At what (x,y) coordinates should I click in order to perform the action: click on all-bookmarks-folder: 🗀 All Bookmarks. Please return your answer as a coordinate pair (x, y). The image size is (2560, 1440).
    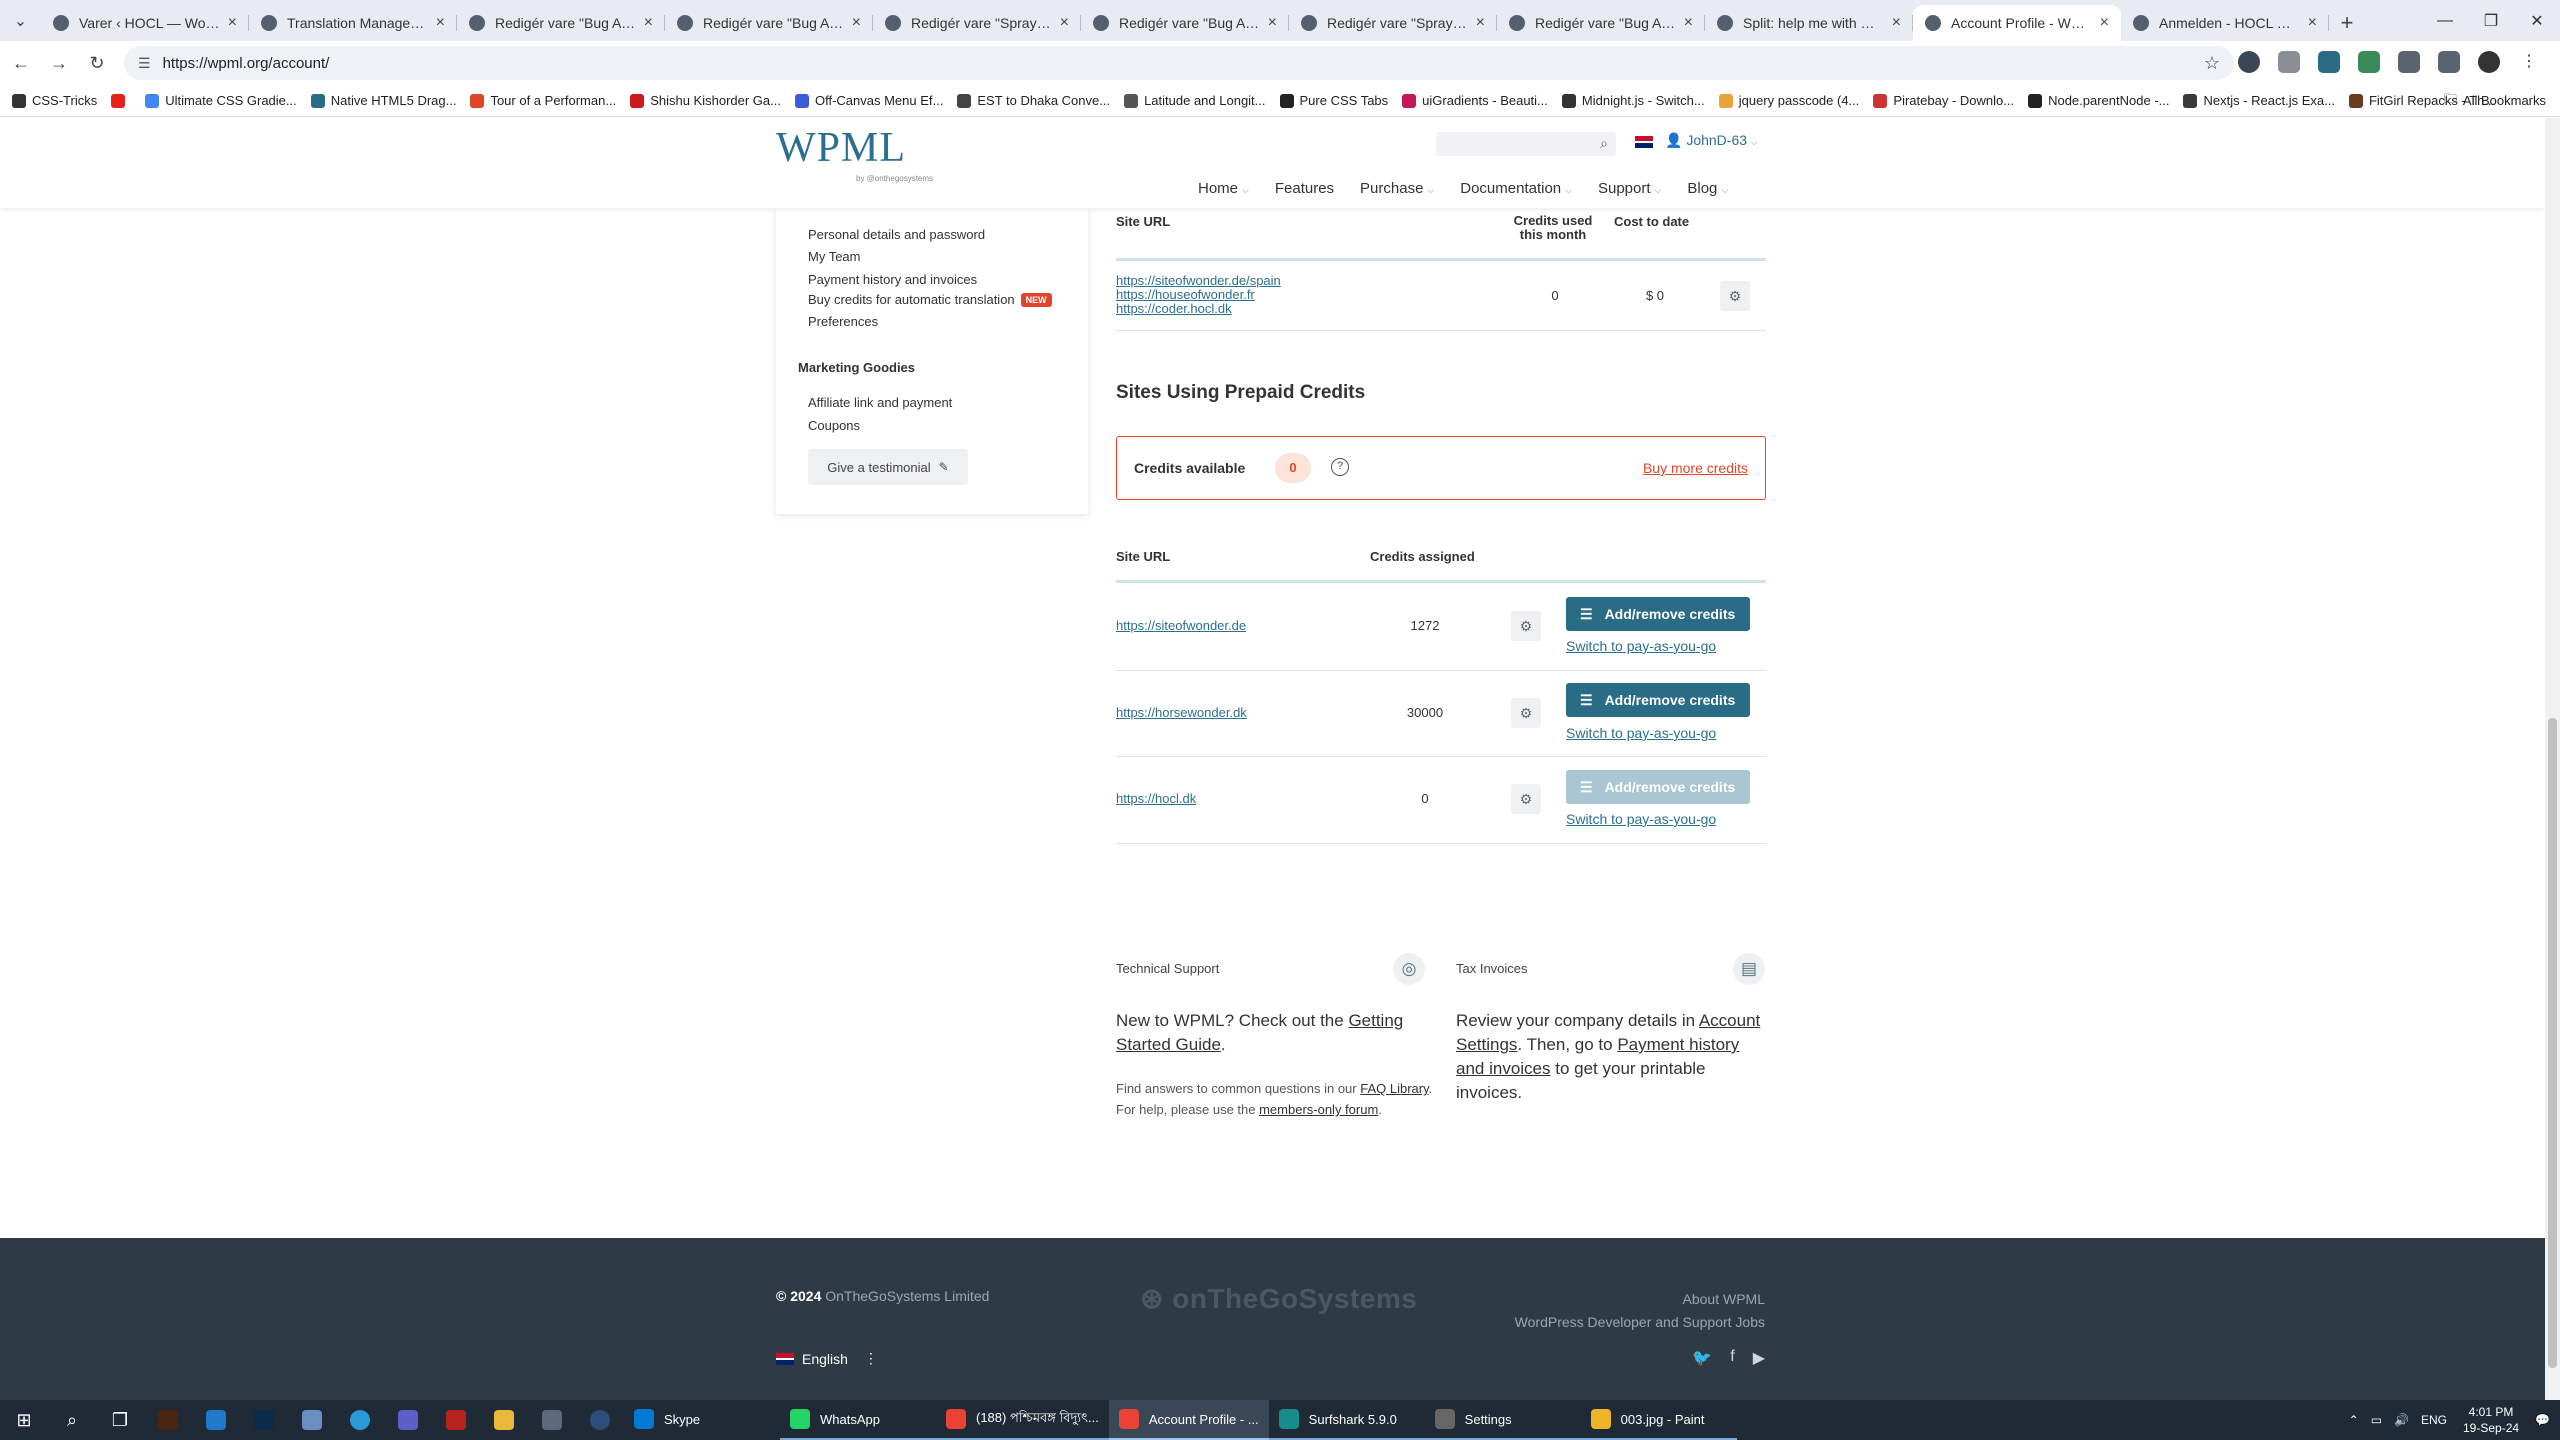
    Looking at the image, I should click on (2495, 101).